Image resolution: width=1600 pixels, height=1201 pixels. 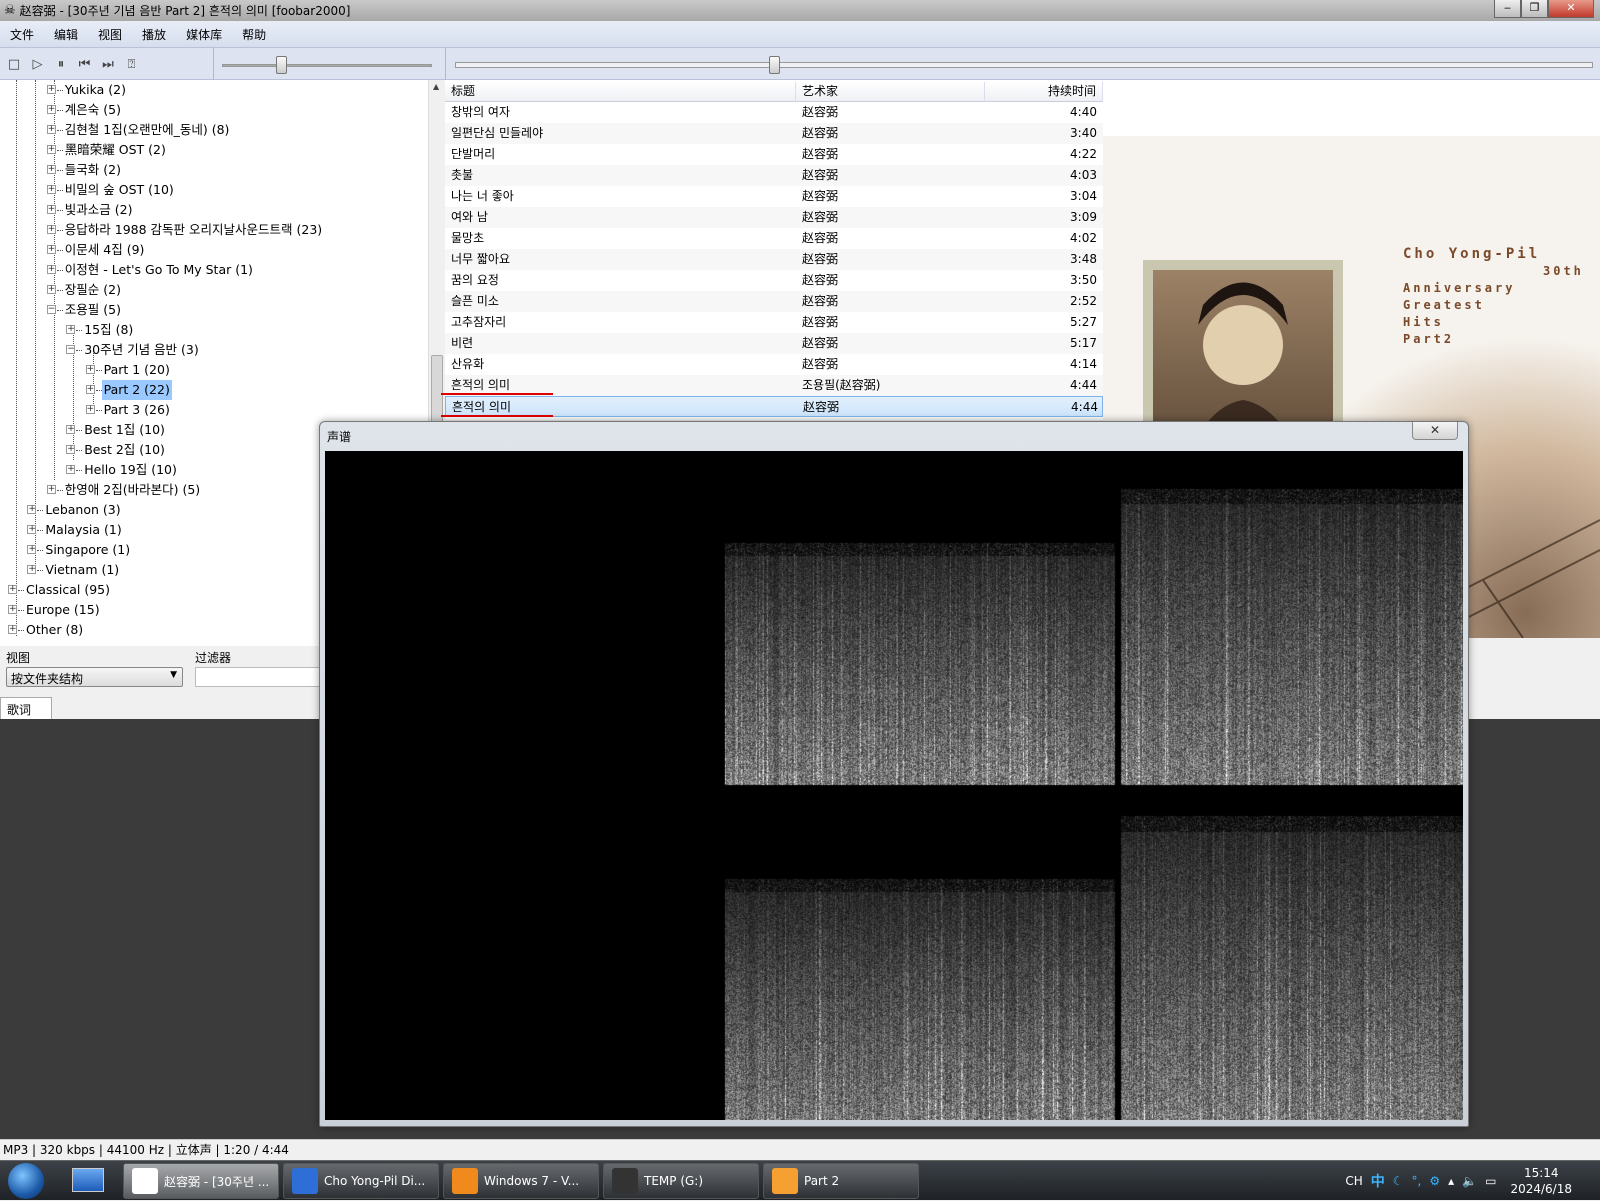 I want to click on tray-expand-icon: ▴, so click(x=1451, y=1181).